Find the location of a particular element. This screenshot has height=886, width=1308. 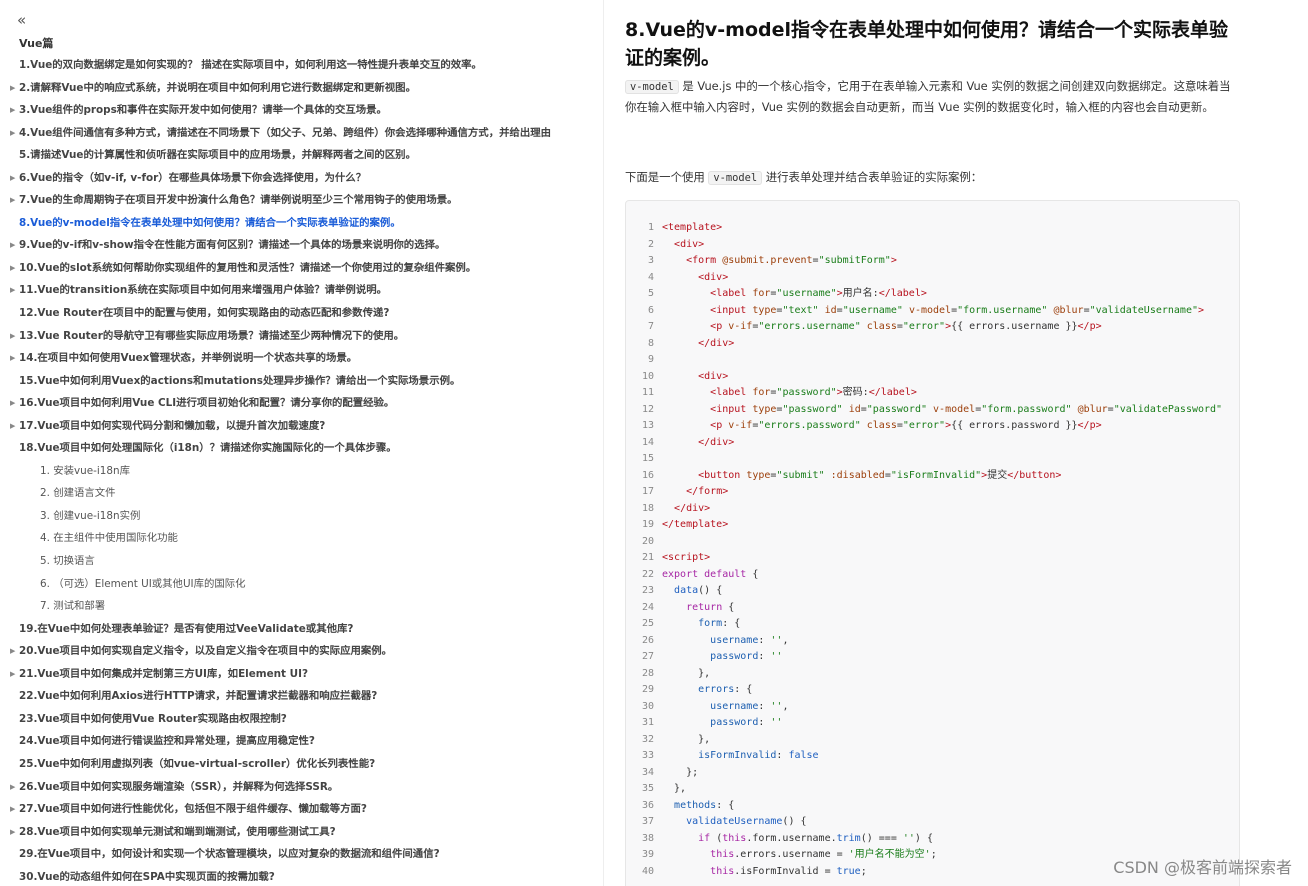

sidebar-item: ▶ 20.Vue项目中如何实现自定义指令，以及自定义指令在项目中的实际应用案例。 is located at coordinates (301, 651).